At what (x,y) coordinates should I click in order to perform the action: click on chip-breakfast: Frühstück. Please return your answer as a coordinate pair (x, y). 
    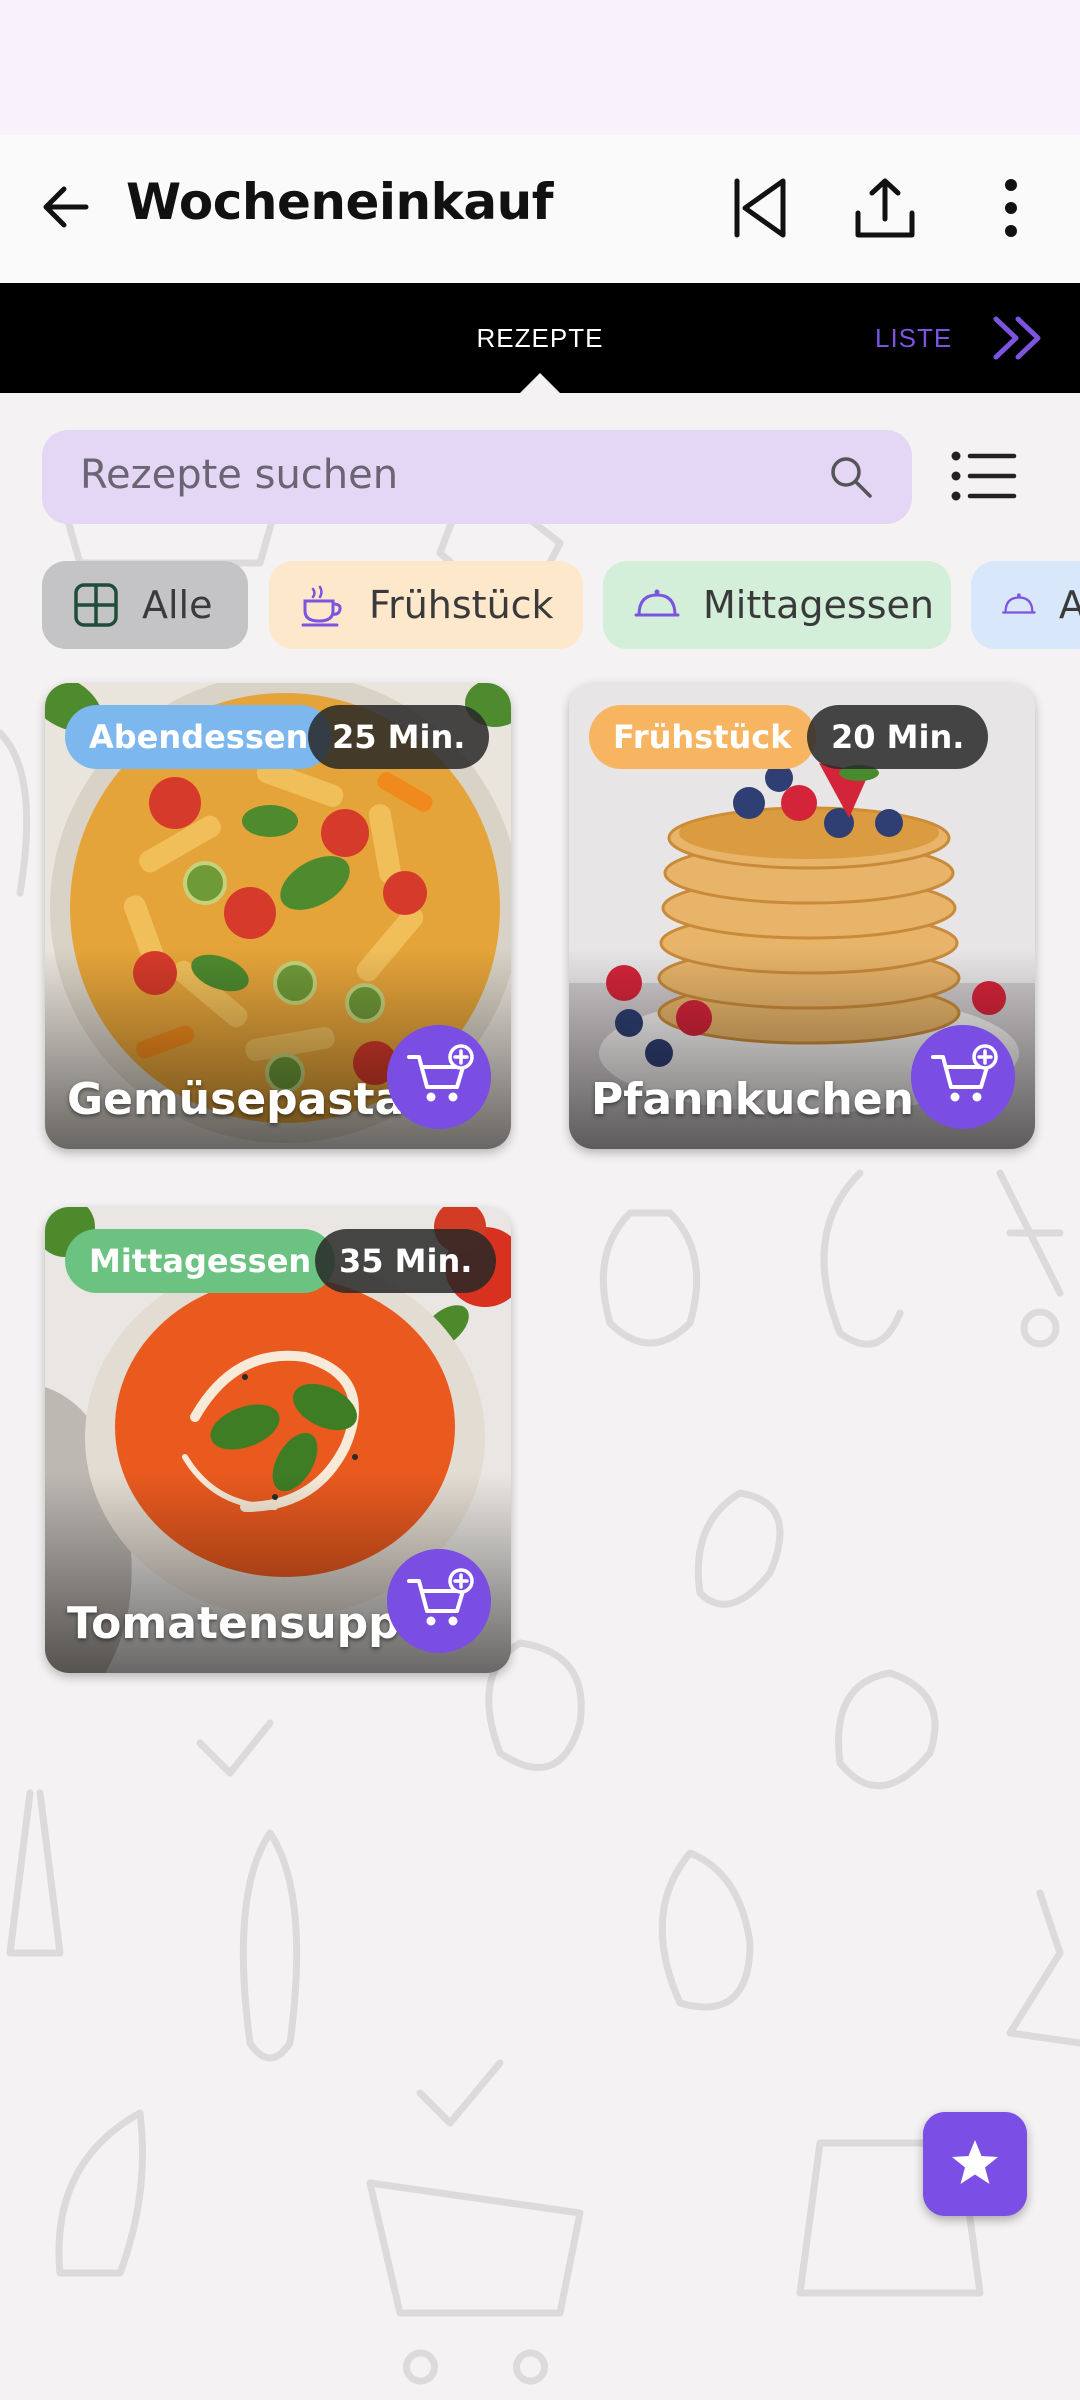
    Looking at the image, I should click on (426, 605).